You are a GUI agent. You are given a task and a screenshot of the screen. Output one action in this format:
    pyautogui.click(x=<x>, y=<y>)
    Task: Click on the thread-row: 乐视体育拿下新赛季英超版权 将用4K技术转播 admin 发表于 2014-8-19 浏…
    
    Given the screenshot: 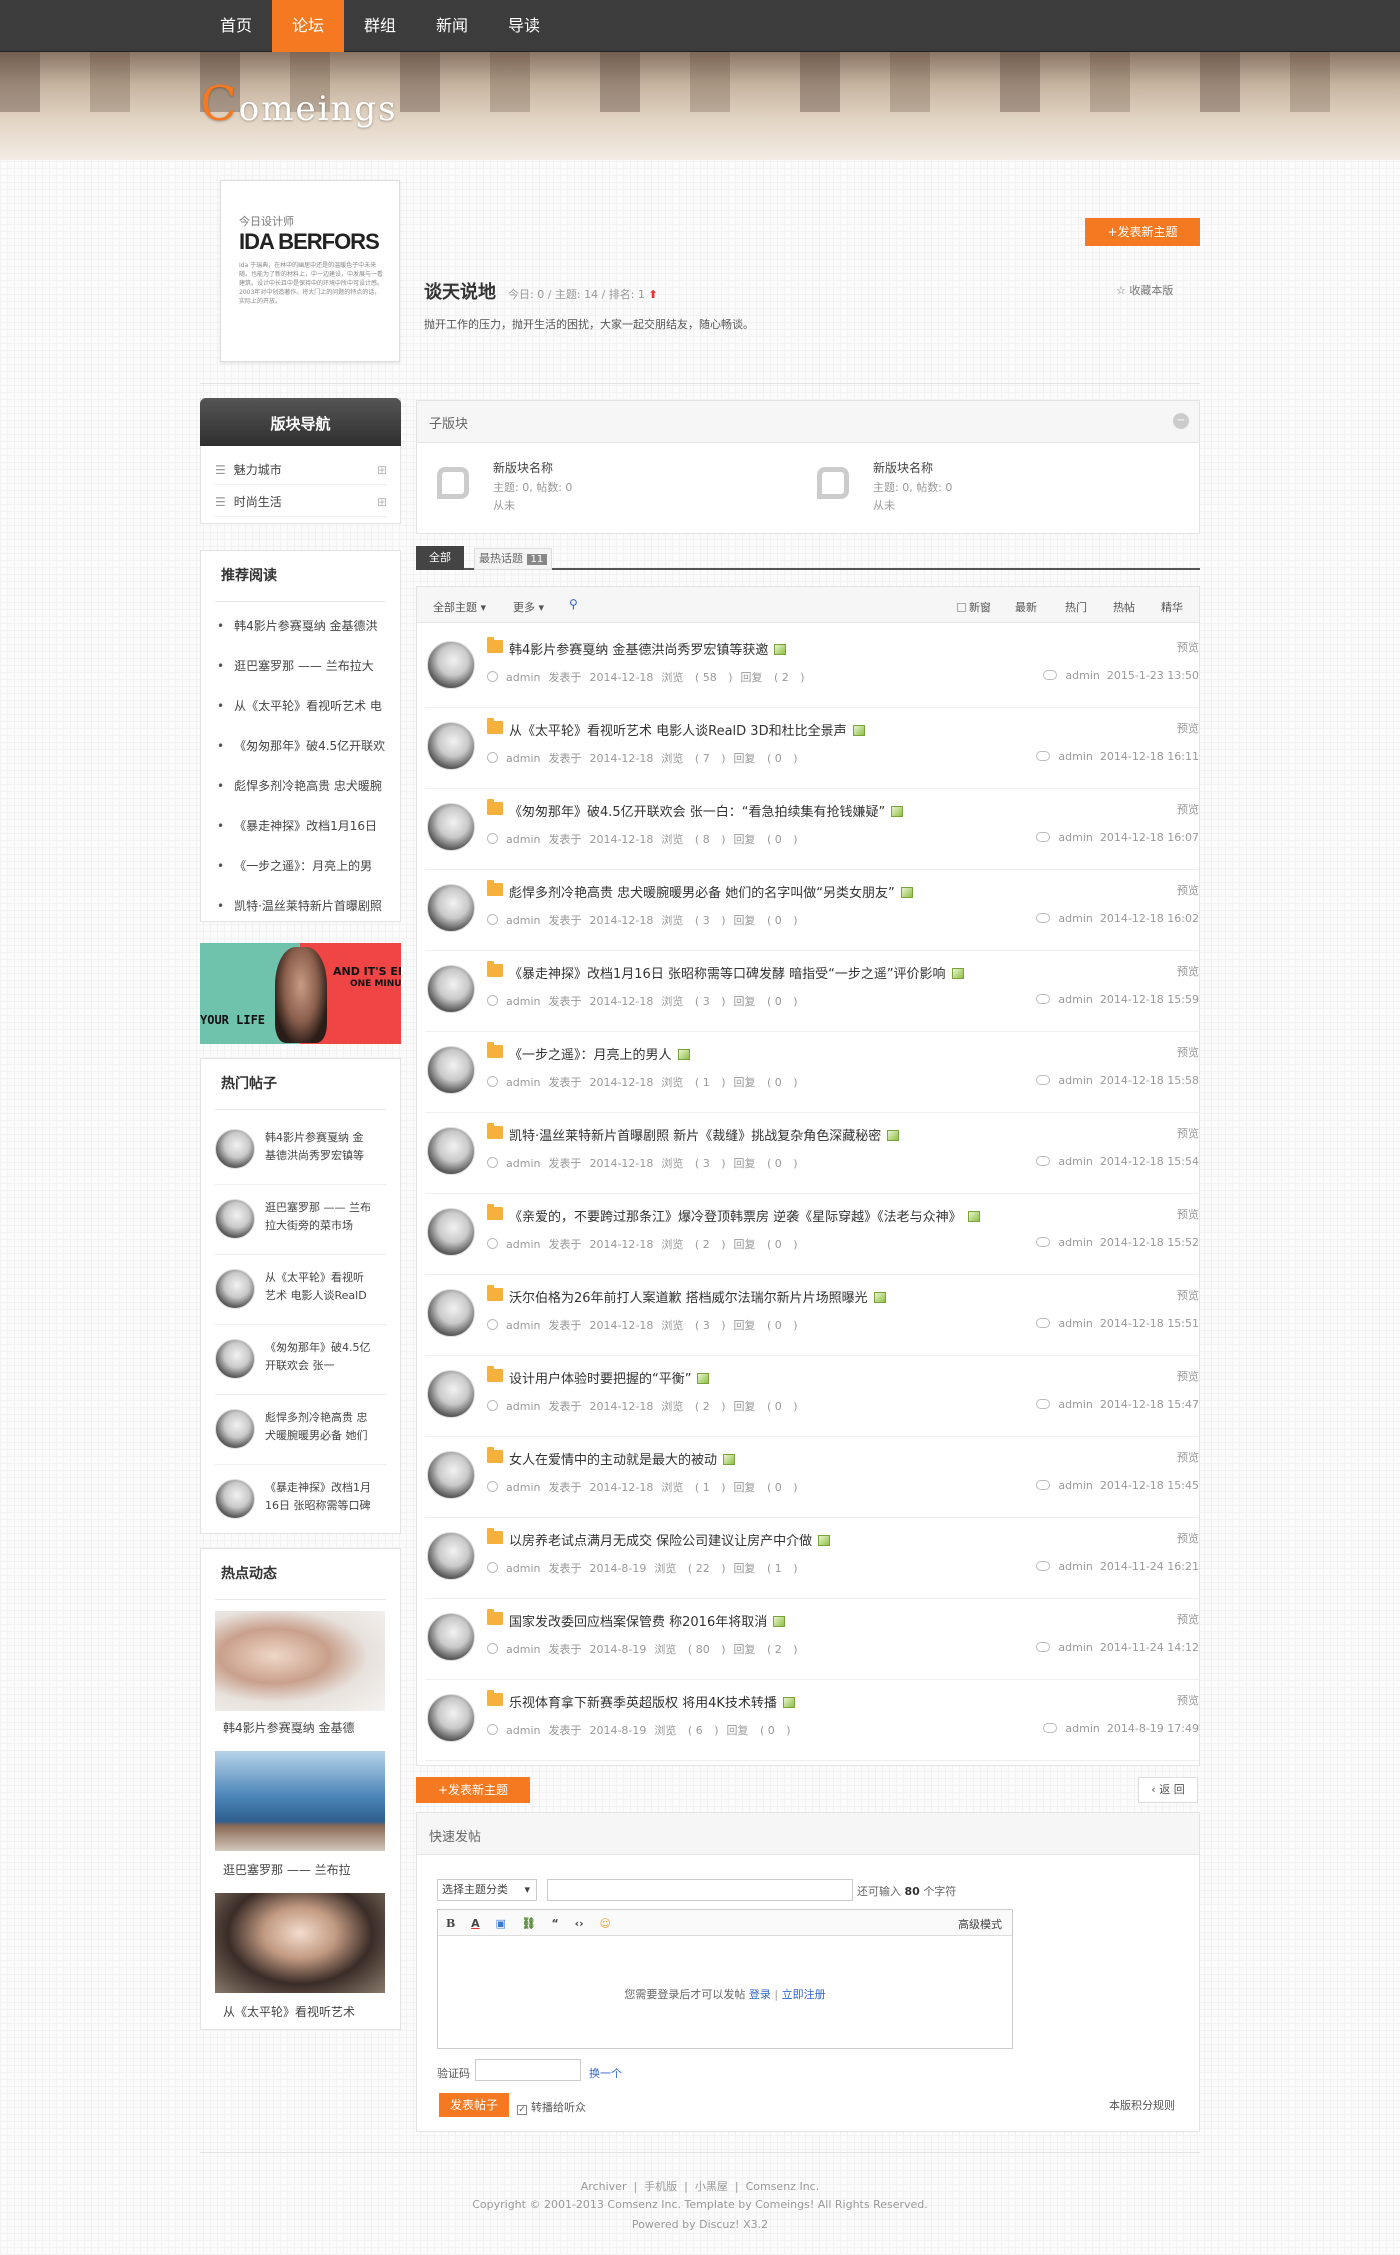 What is the action you would take?
    pyautogui.click(x=812, y=1720)
    